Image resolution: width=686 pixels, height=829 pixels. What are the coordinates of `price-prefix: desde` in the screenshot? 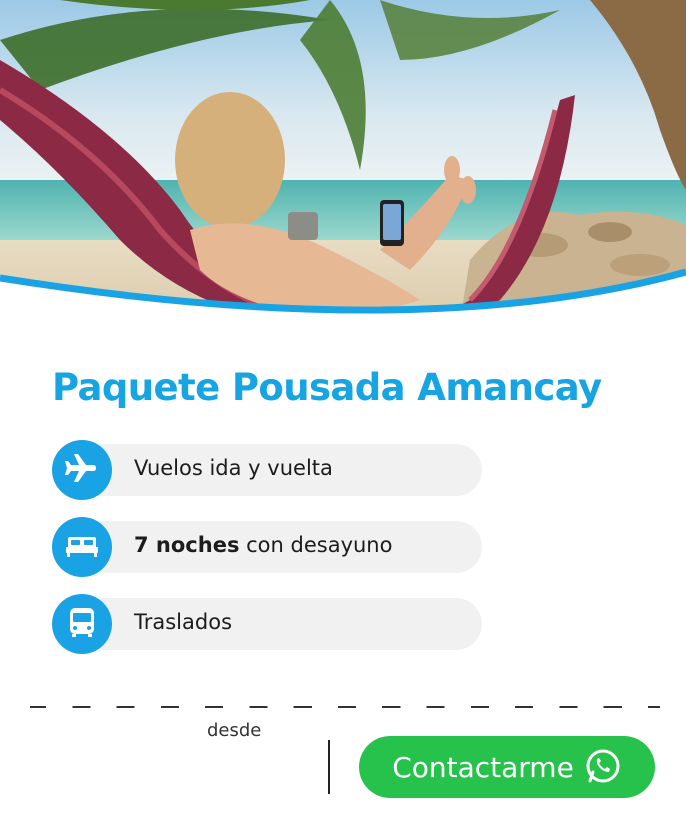 It's located at (234, 730).